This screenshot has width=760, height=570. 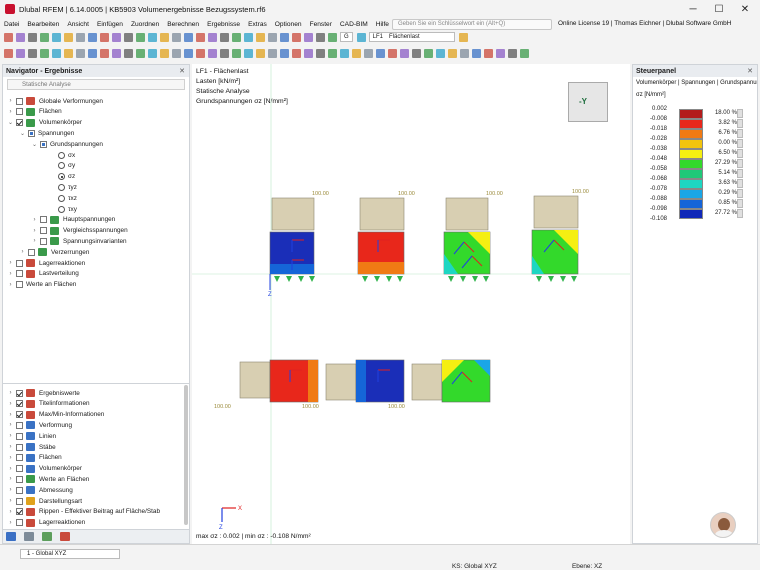 I want to click on option-item: › Volumenkörper, so click(x=44, y=469).